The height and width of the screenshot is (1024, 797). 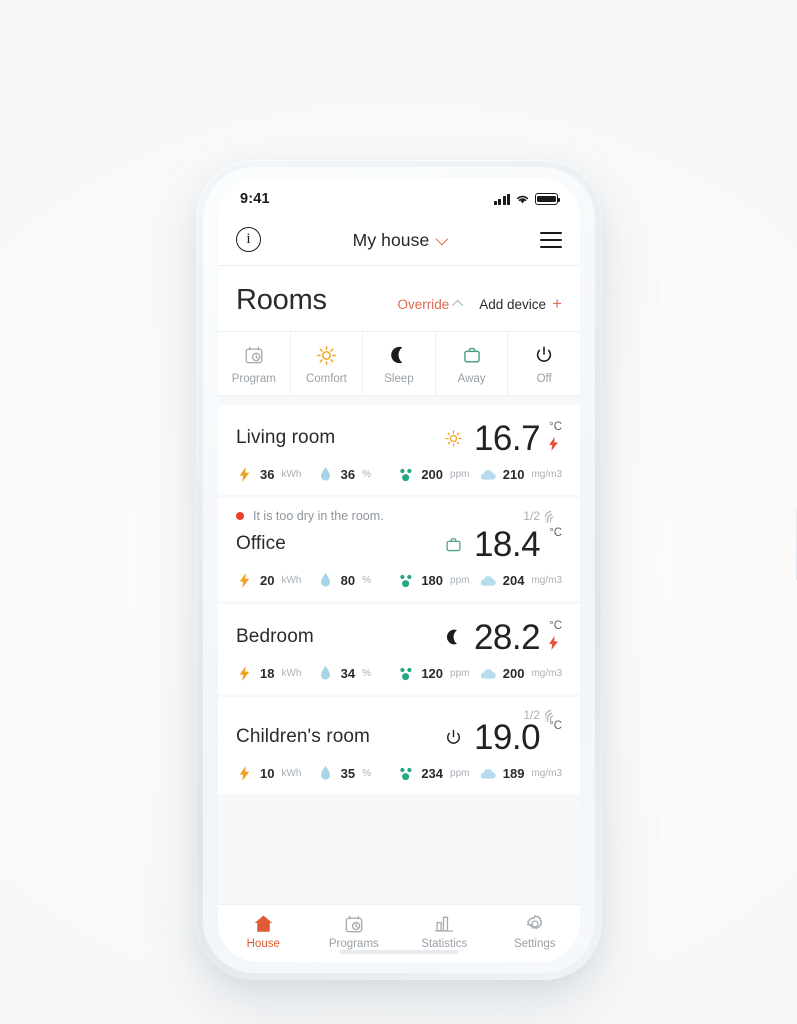 I want to click on info-icon: i, so click(x=248, y=239).